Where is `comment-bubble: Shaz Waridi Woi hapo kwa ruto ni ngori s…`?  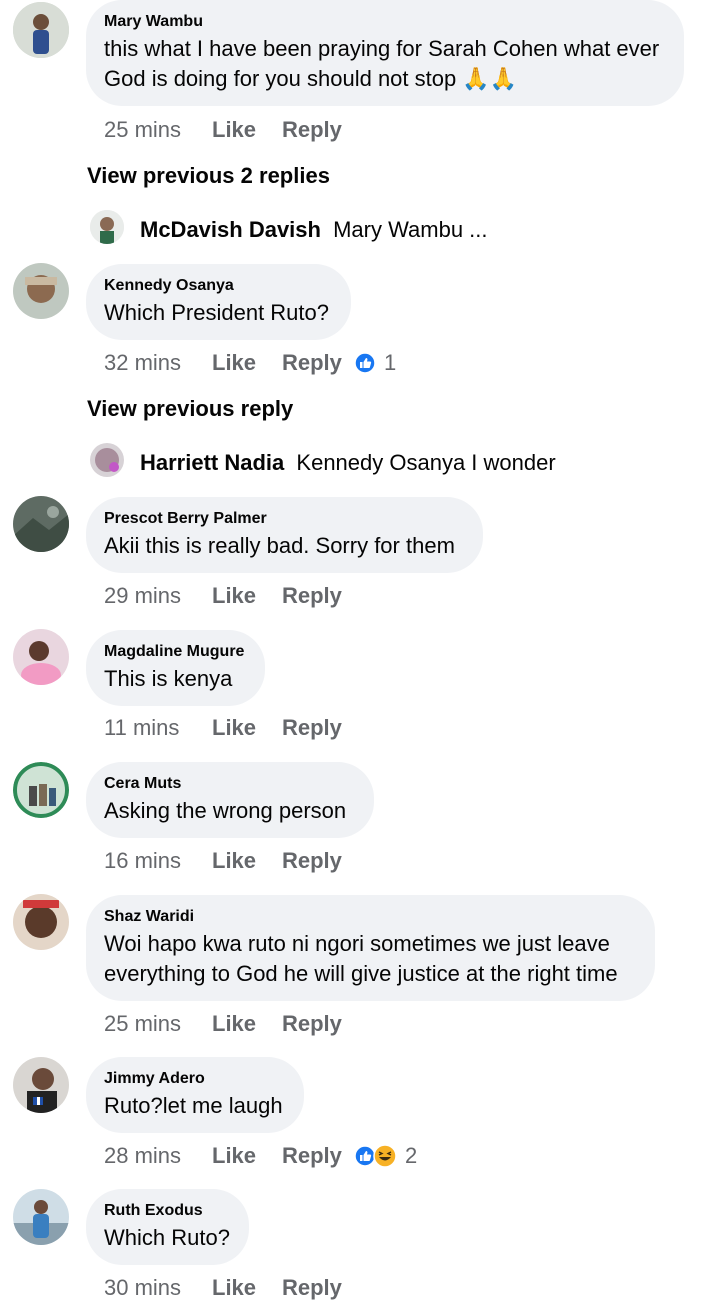 comment-bubble: Shaz Waridi Woi hapo kwa ruto ni ngori s… is located at coordinates (370, 948).